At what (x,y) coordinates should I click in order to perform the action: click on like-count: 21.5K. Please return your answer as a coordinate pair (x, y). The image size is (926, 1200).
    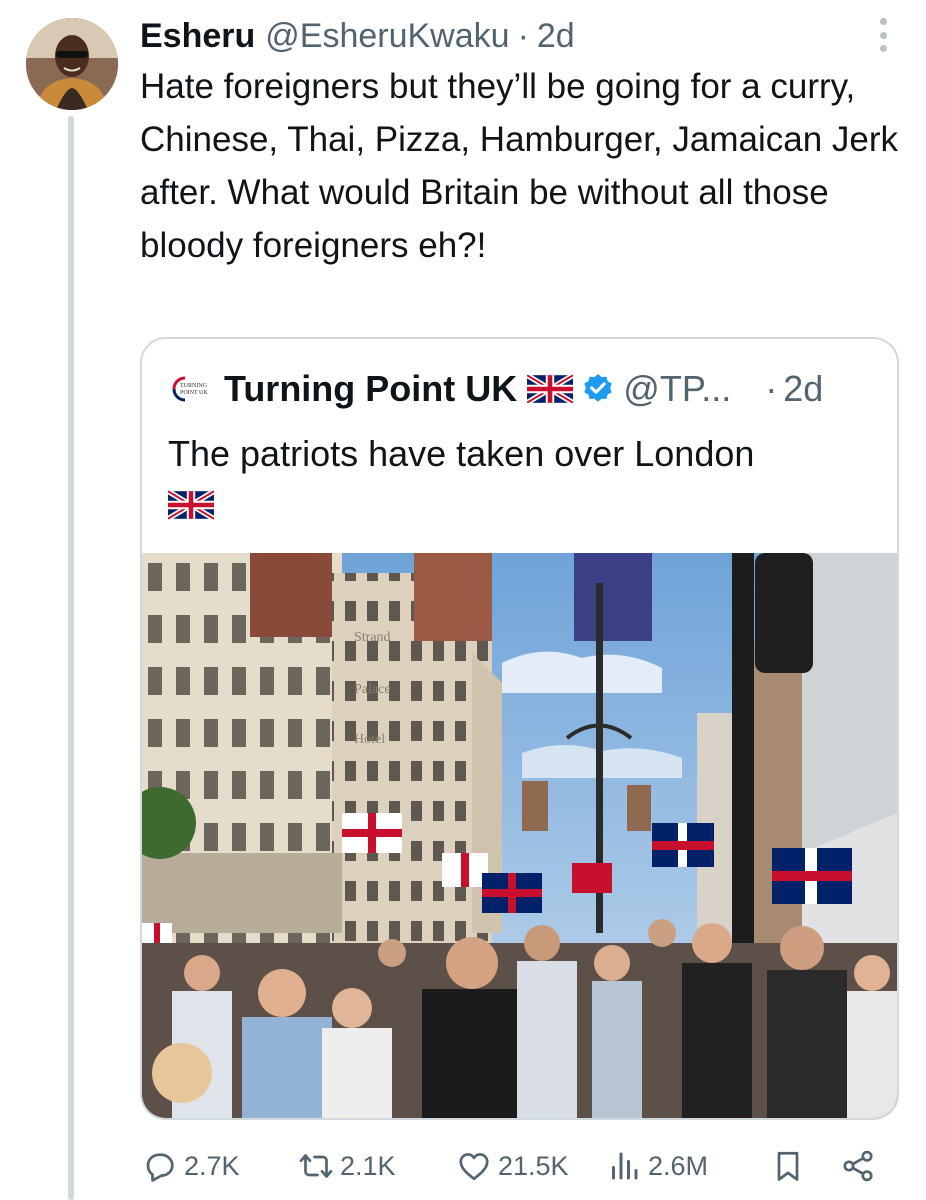
    Looking at the image, I should click on (533, 1165).